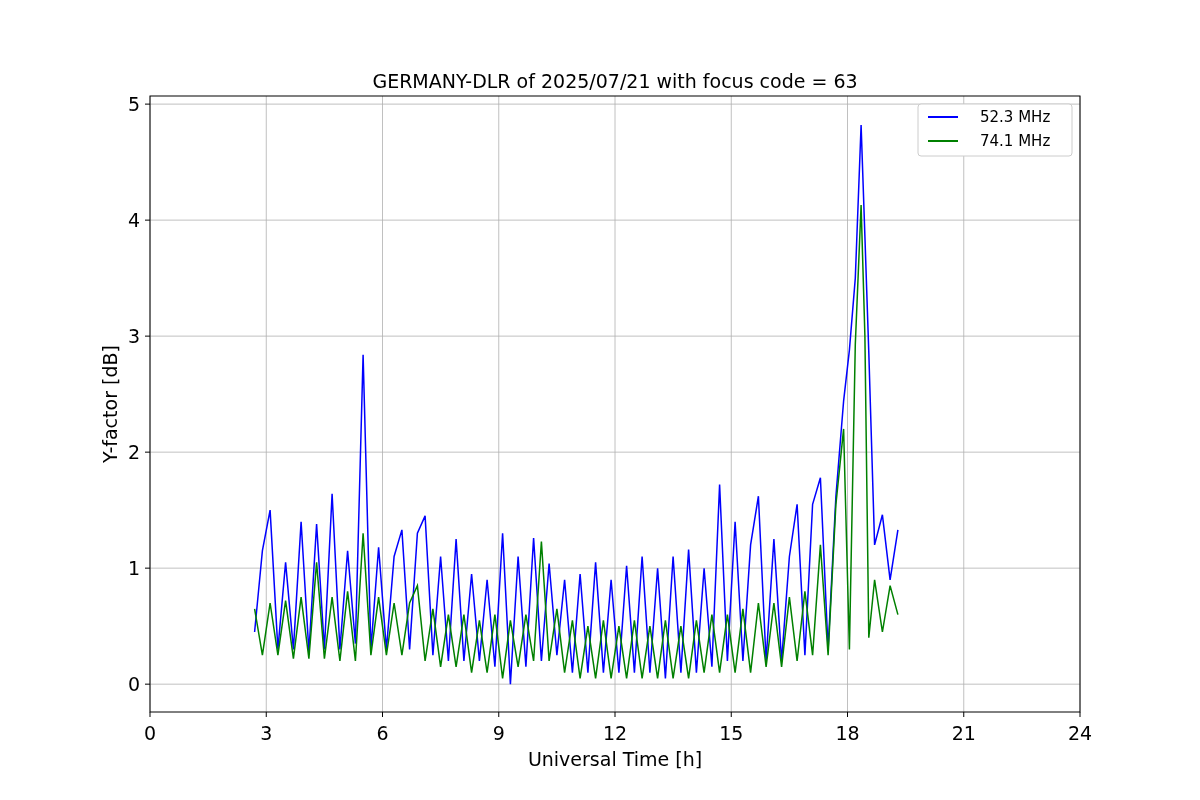 The height and width of the screenshot is (800, 1200). Describe the element at coordinates (1015, 117) in the screenshot. I see `legend-label: 52.3 MHz` at that location.